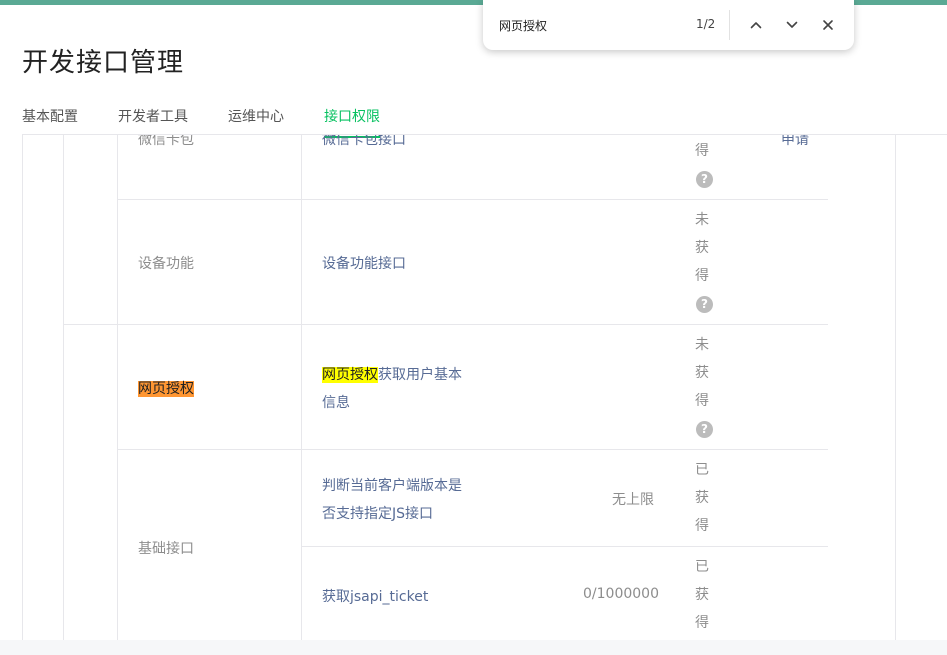 The width and height of the screenshot is (947, 655). I want to click on interface-jsapi-ticket: 获取jsapi_ticket, so click(375, 596).